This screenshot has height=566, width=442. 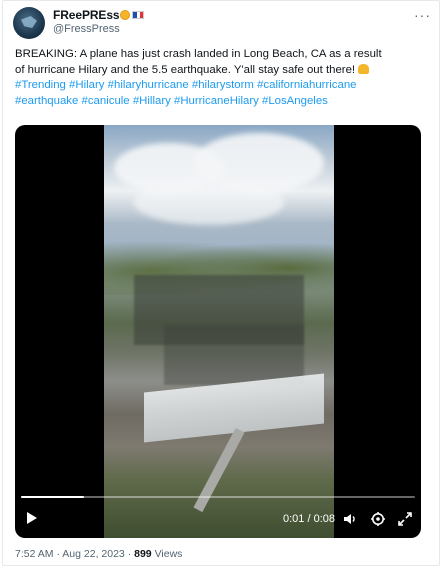 What do you see at coordinates (29, 23) in the screenshot?
I see `account-avatar` at bounding box center [29, 23].